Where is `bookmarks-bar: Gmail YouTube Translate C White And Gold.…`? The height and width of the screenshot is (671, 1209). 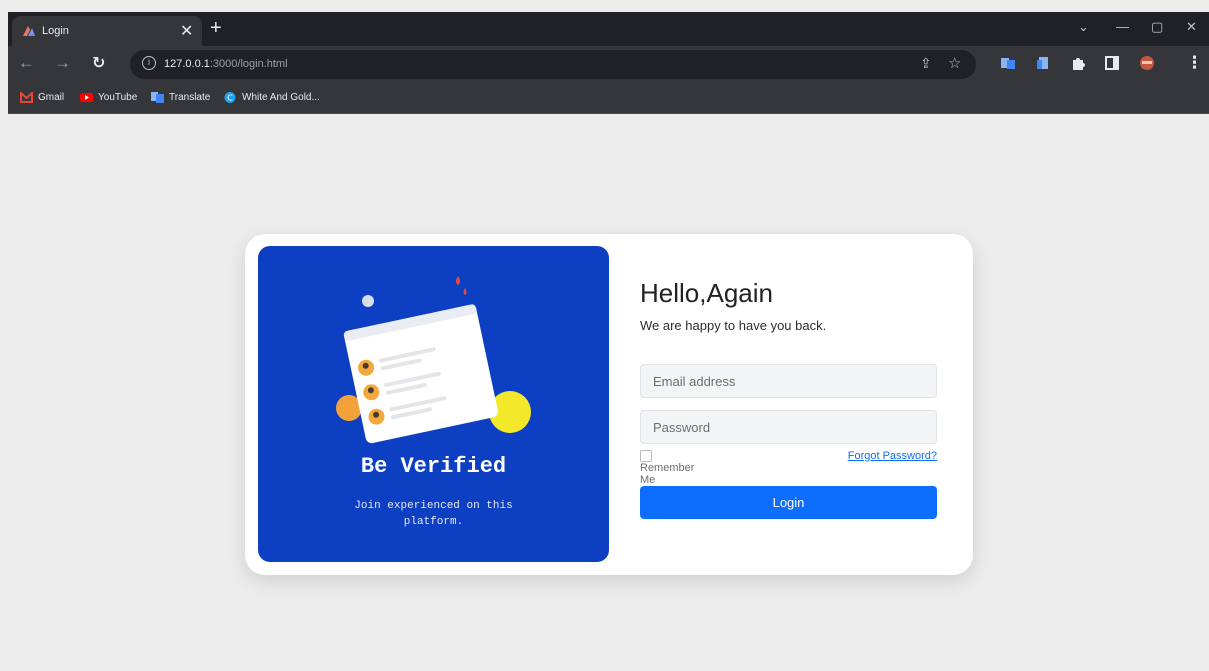
bookmarks-bar: Gmail YouTube Translate C White And Gold.… is located at coordinates (608, 98).